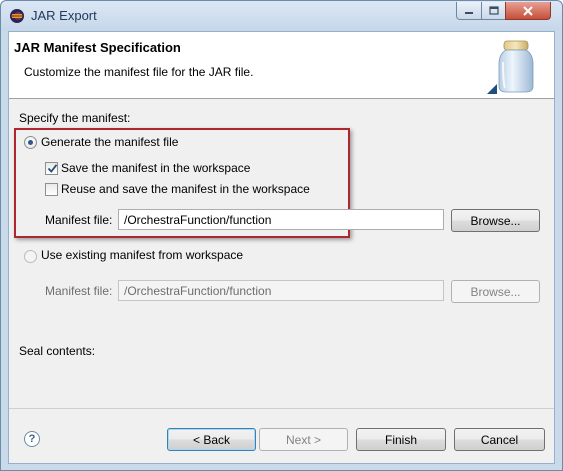 The height and width of the screenshot is (471, 563). I want to click on generate-manifest-radio, so click(30, 142).